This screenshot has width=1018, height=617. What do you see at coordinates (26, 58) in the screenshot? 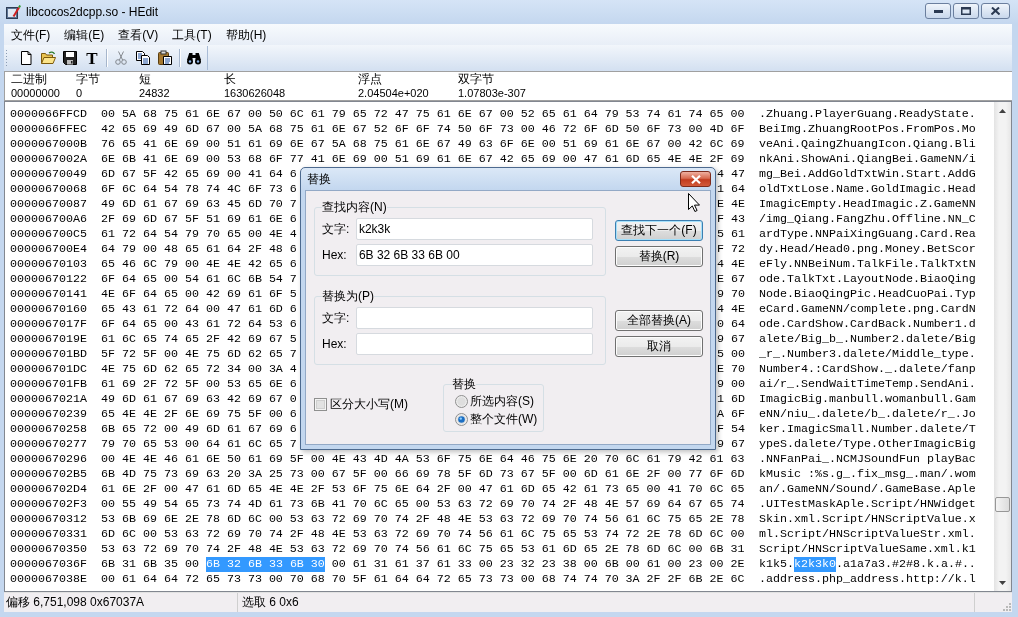
I see `blank-page-icon` at bounding box center [26, 58].